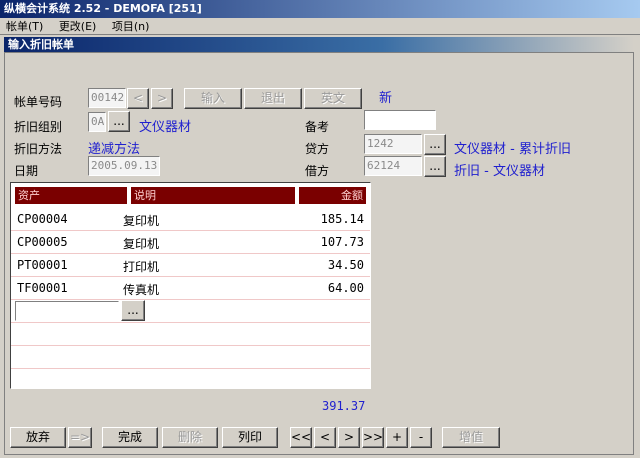  I want to click on group-name: 文仪器材, so click(165, 127).